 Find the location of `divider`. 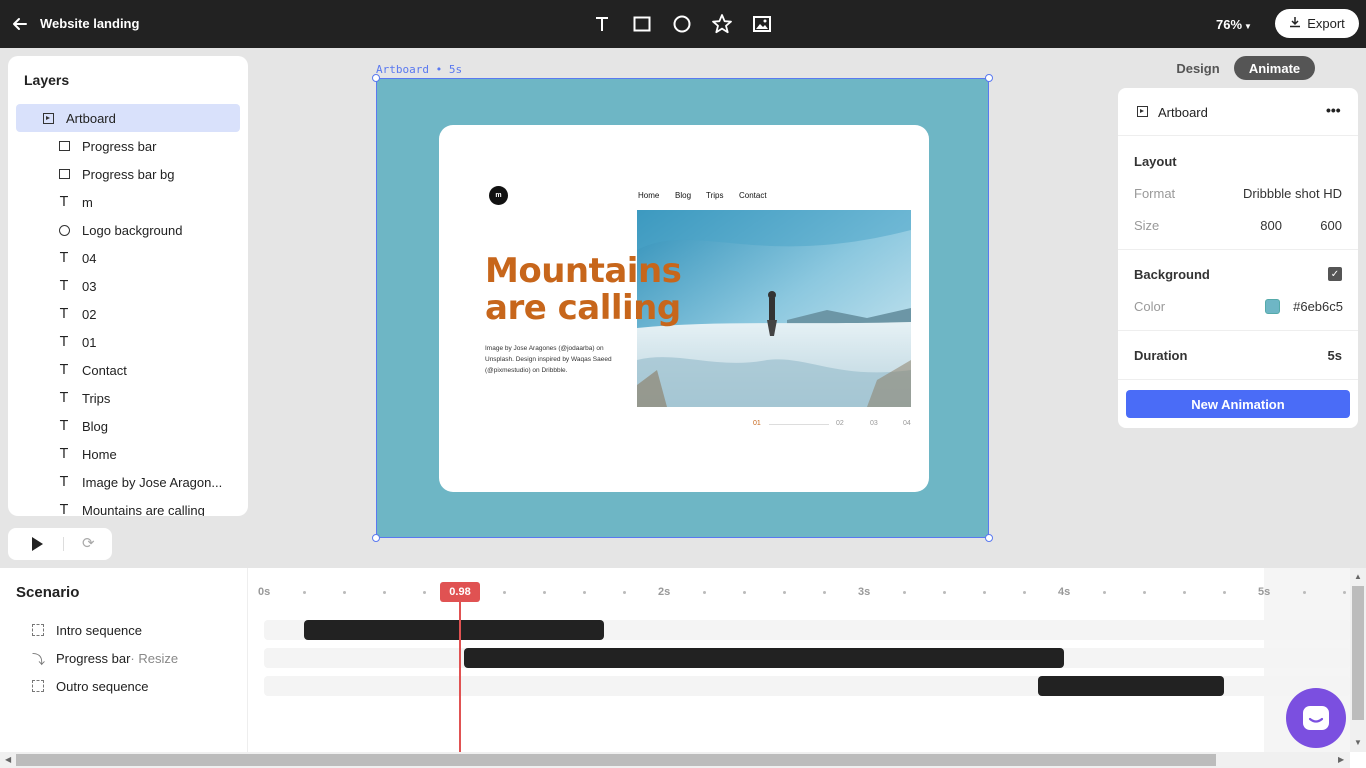

divider is located at coordinates (1238, 379).